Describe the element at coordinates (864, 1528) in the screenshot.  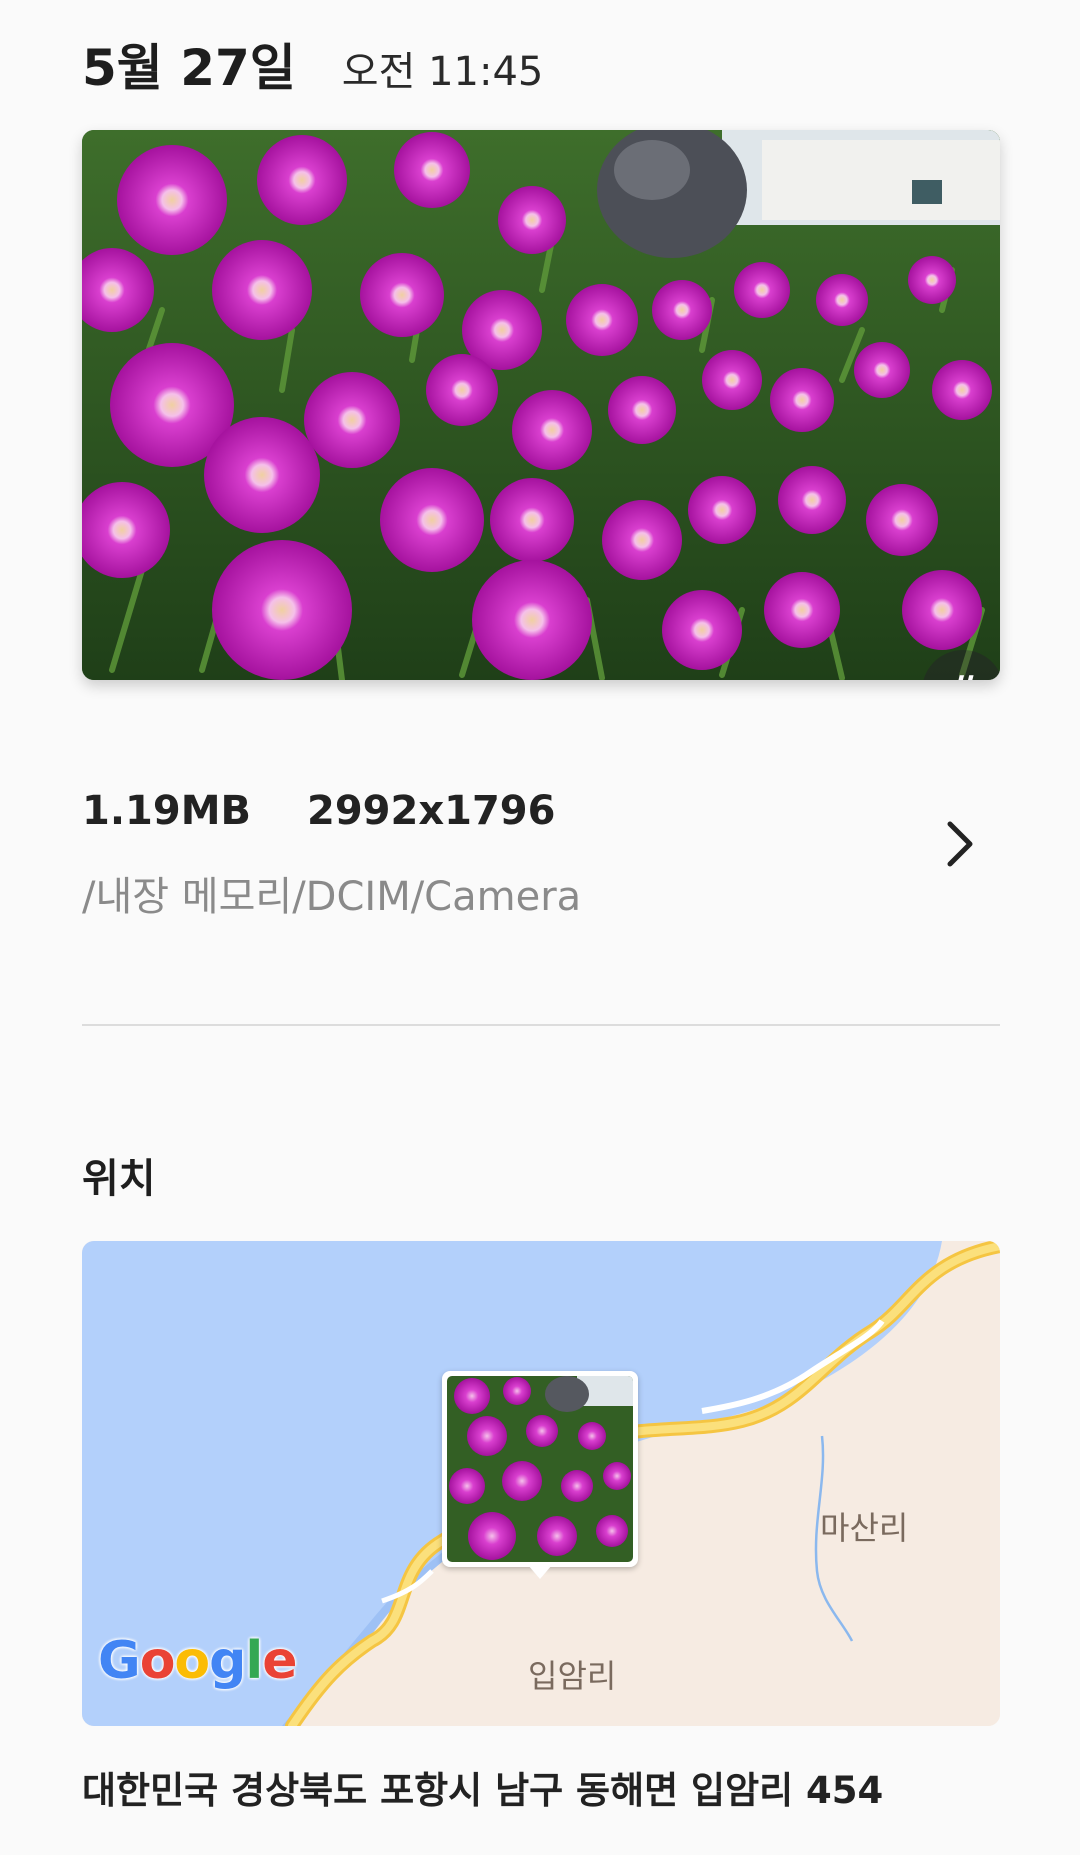
I see `map-label-masanri: 마산리` at that location.